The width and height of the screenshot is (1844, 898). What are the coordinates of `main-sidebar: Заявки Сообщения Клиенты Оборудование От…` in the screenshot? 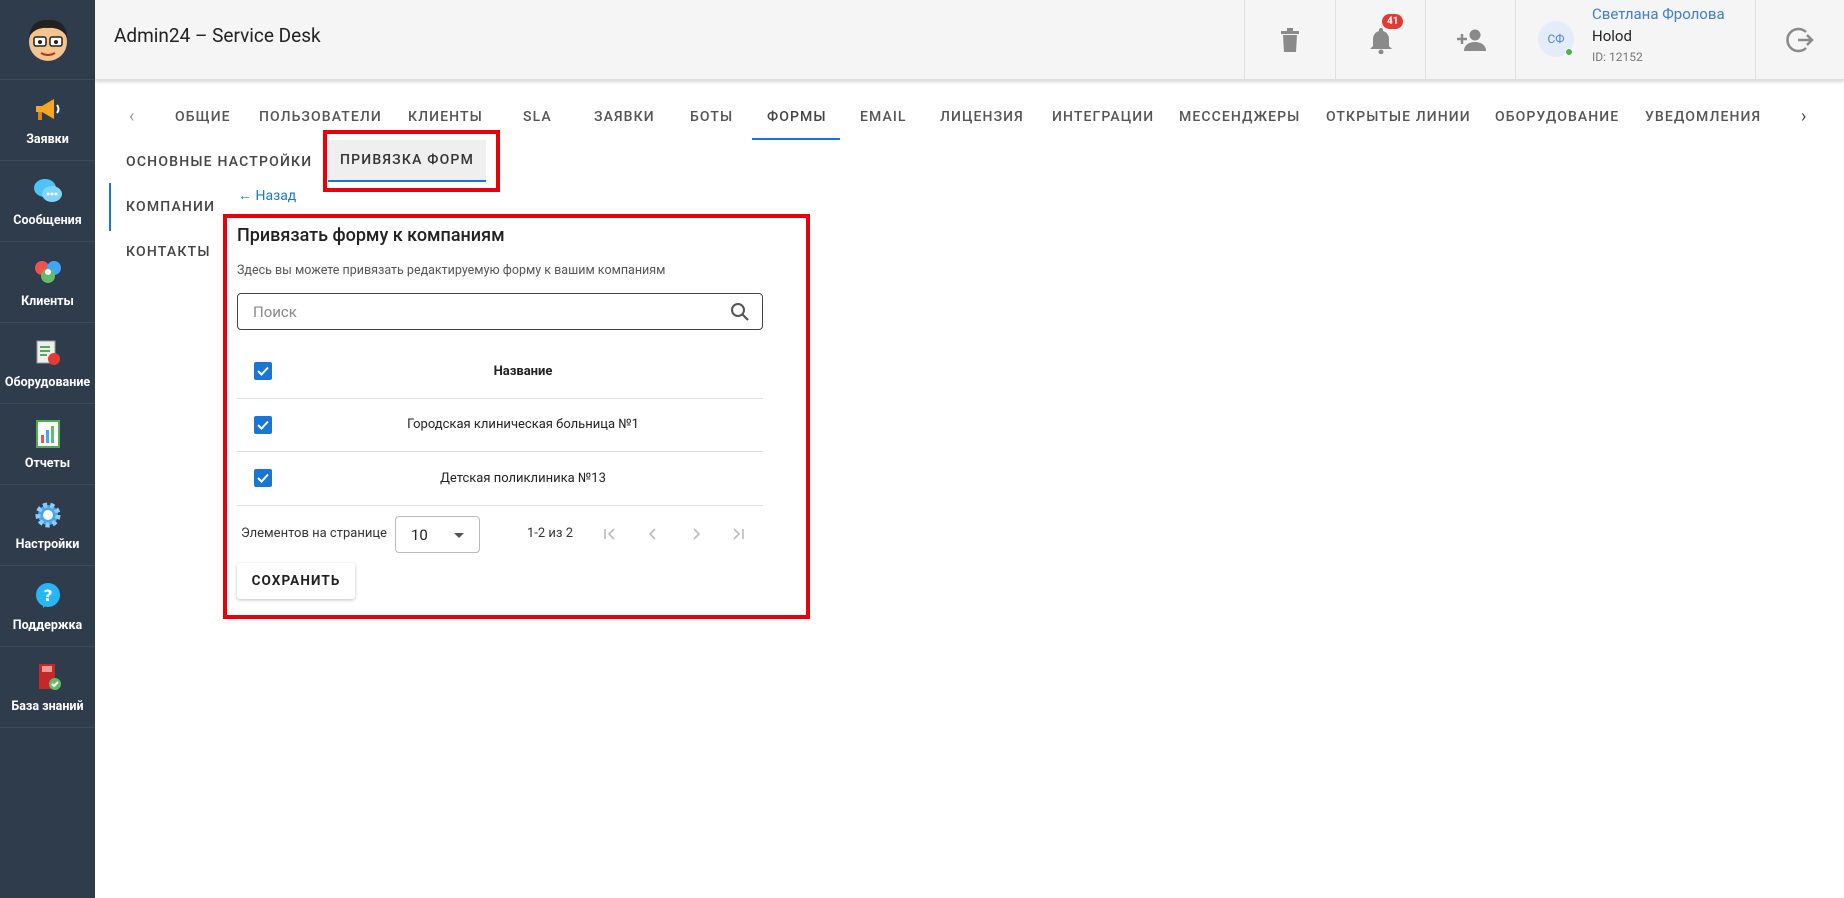 It's located at (47, 449).